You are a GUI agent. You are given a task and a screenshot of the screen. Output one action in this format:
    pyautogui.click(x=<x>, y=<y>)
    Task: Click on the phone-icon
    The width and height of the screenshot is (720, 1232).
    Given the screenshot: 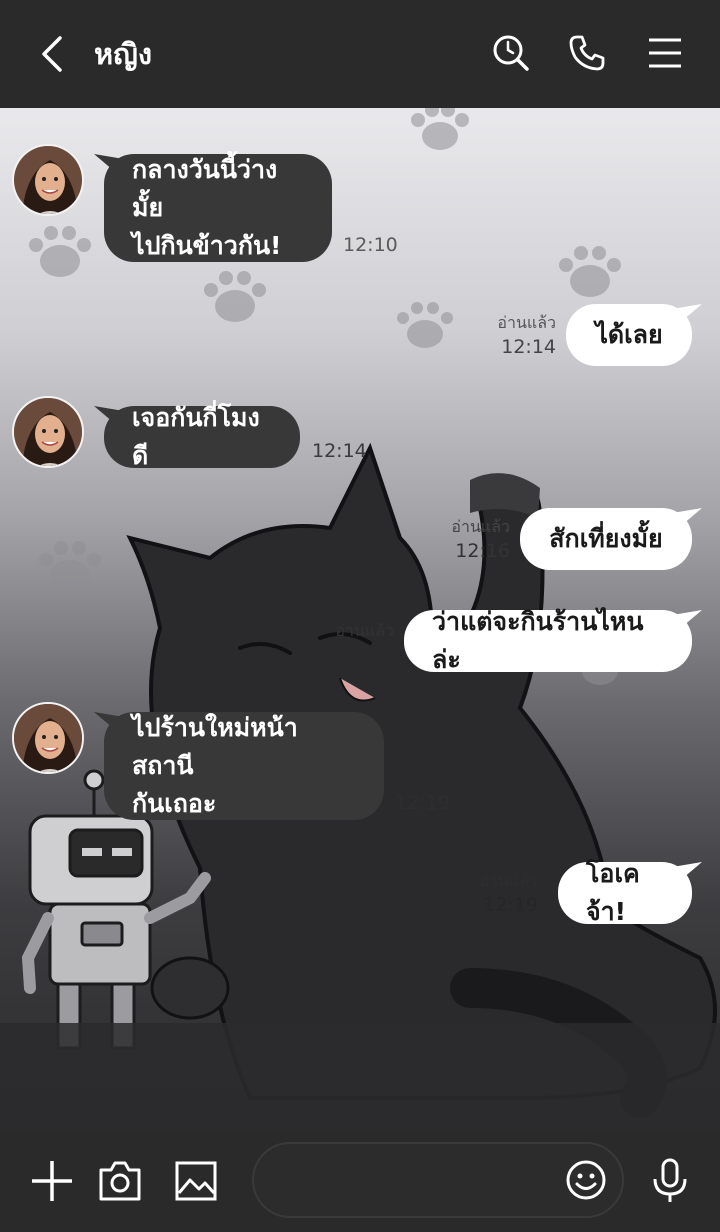 What is the action you would take?
    pyautogui.click(x=587, y=53)
    